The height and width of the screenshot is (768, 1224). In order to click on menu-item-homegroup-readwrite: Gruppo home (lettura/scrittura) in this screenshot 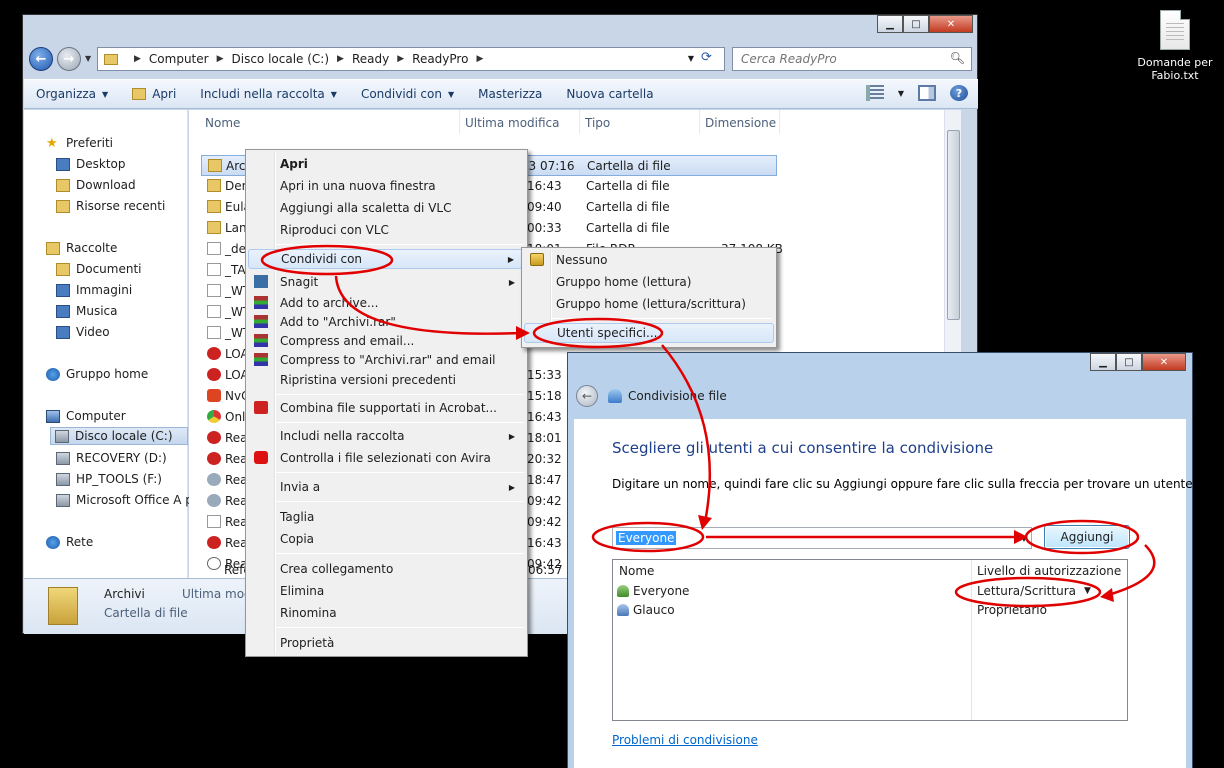, I will do `click(649, 304)`.